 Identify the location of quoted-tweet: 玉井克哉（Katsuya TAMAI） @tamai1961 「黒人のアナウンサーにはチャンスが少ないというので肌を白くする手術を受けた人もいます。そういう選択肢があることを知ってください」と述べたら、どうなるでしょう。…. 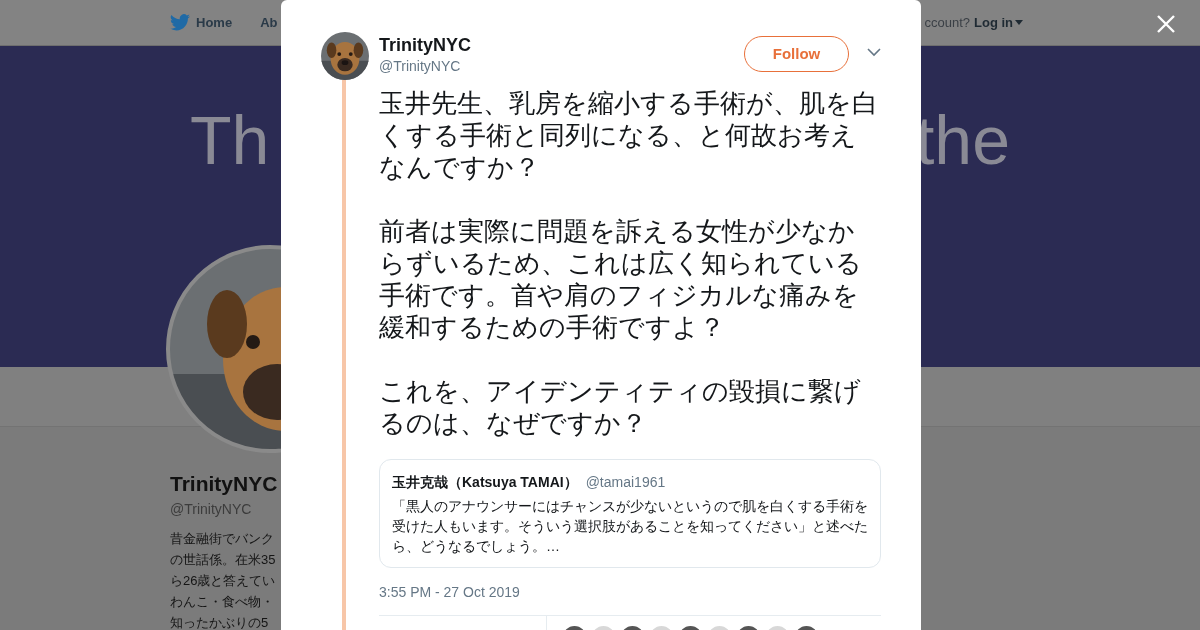
(630, 513).